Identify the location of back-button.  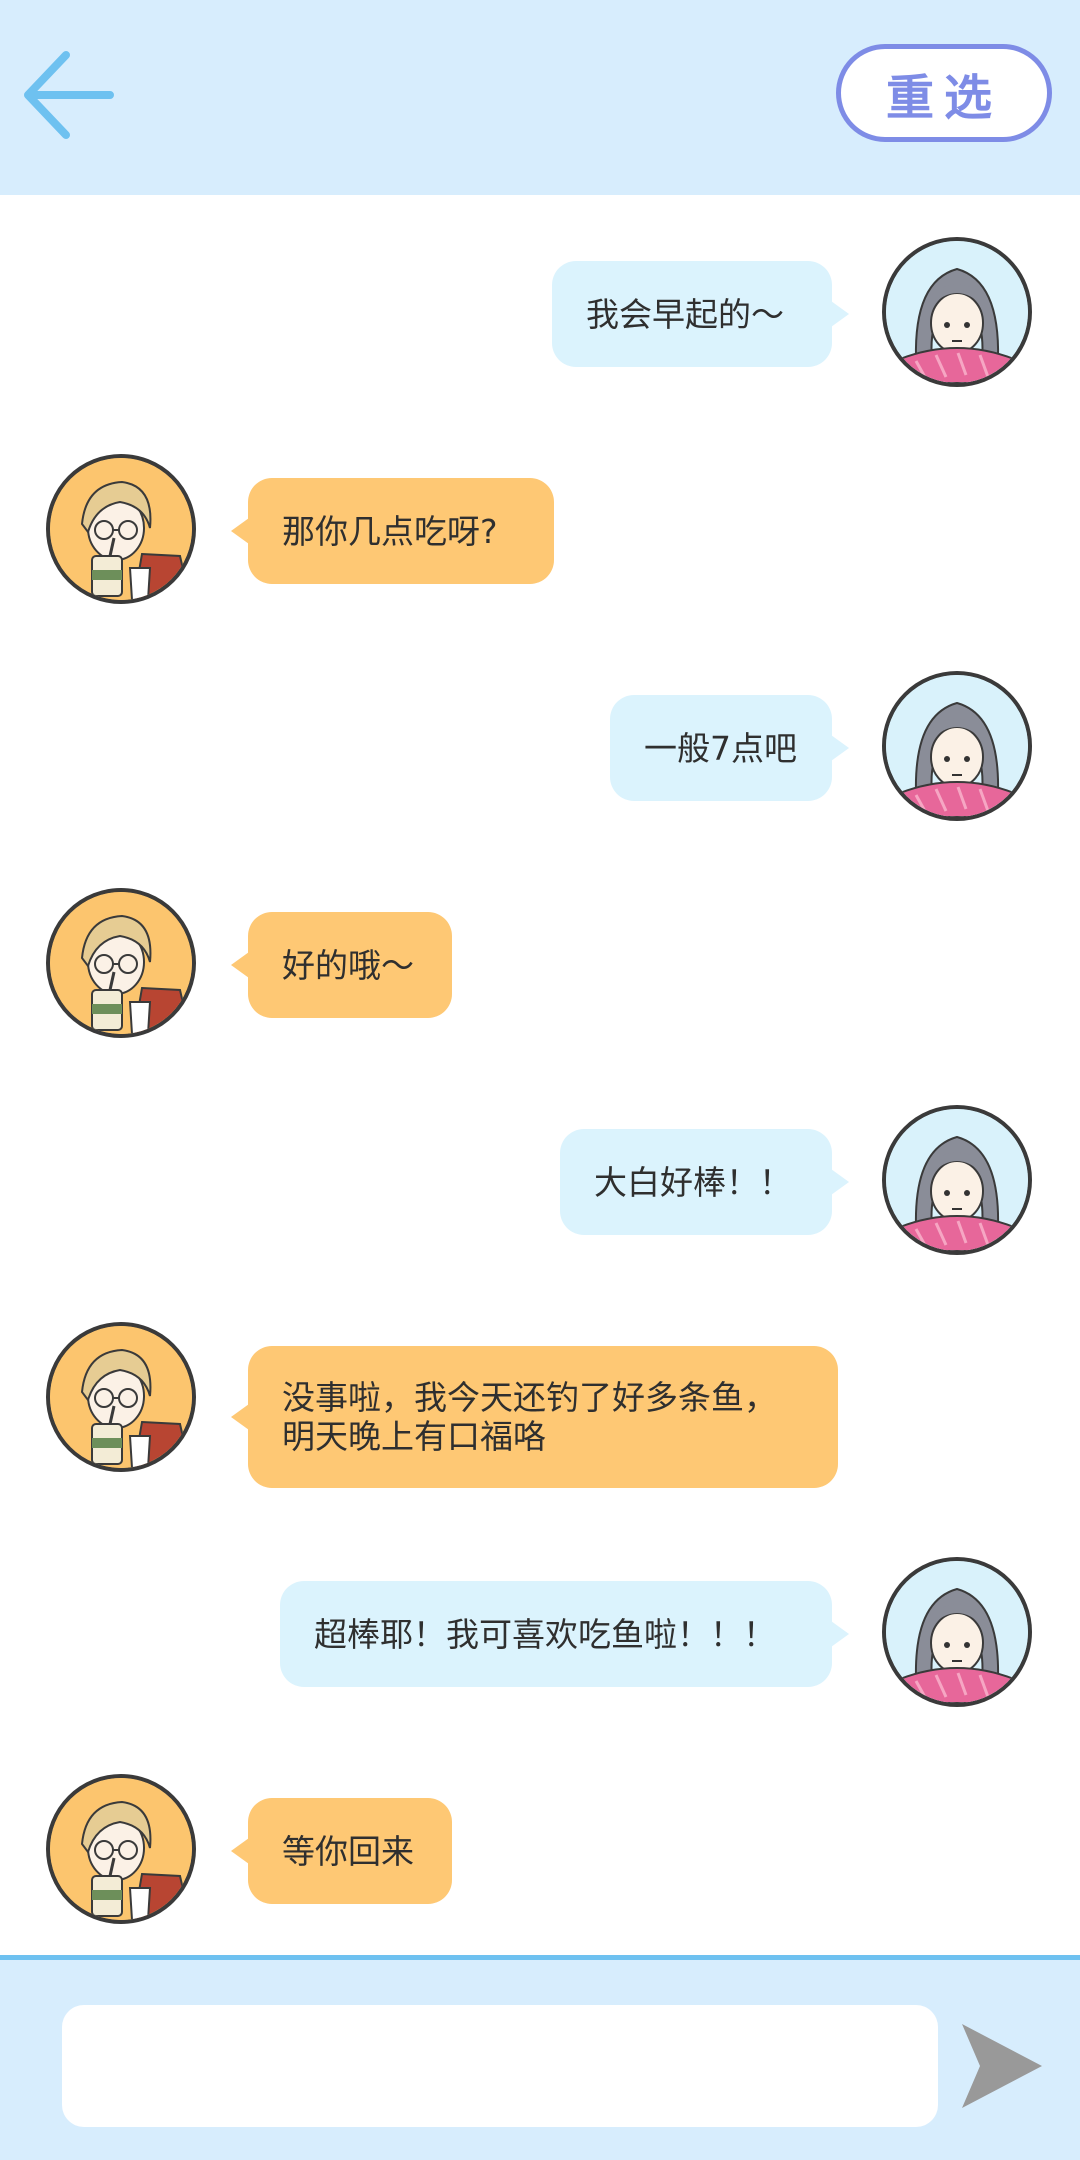
(68, 95).